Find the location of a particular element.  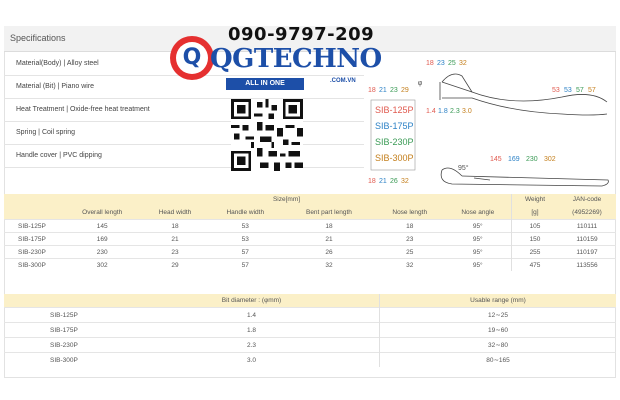

nose-length-value: 32 is located at coordinates (463, 63).